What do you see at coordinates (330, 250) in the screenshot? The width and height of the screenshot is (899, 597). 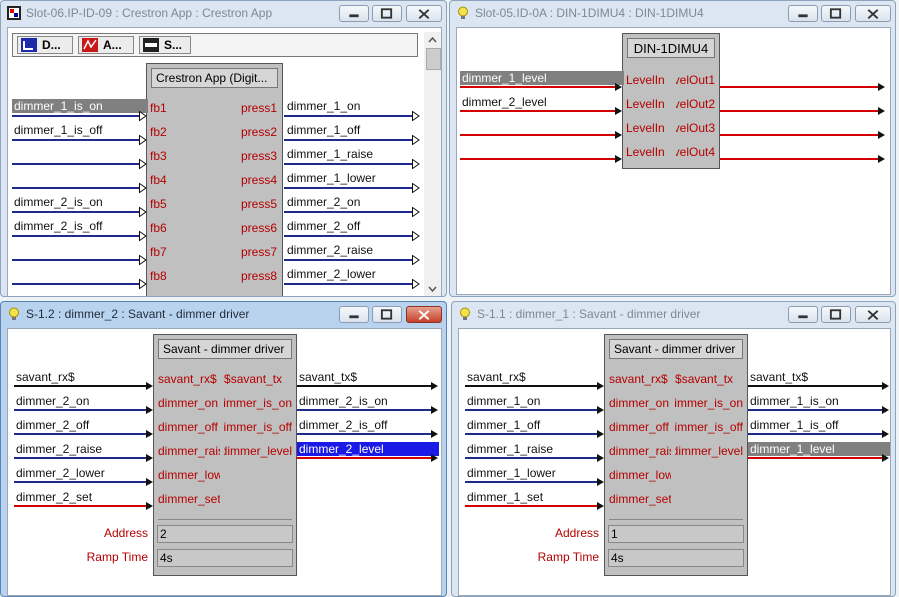 I see `output-signal: dimmer_2_raise` at bounding box center [330, 250].